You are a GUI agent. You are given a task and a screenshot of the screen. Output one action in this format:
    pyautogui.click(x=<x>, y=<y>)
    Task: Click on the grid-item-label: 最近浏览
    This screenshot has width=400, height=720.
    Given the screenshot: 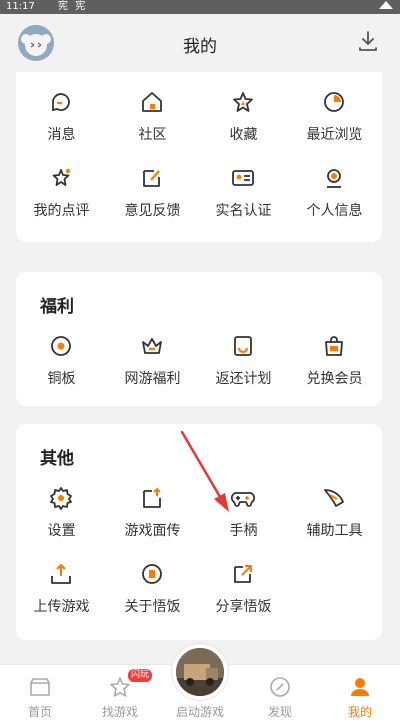 What is the action you would take?
    pyautogui.click(x=334, y=135)
    